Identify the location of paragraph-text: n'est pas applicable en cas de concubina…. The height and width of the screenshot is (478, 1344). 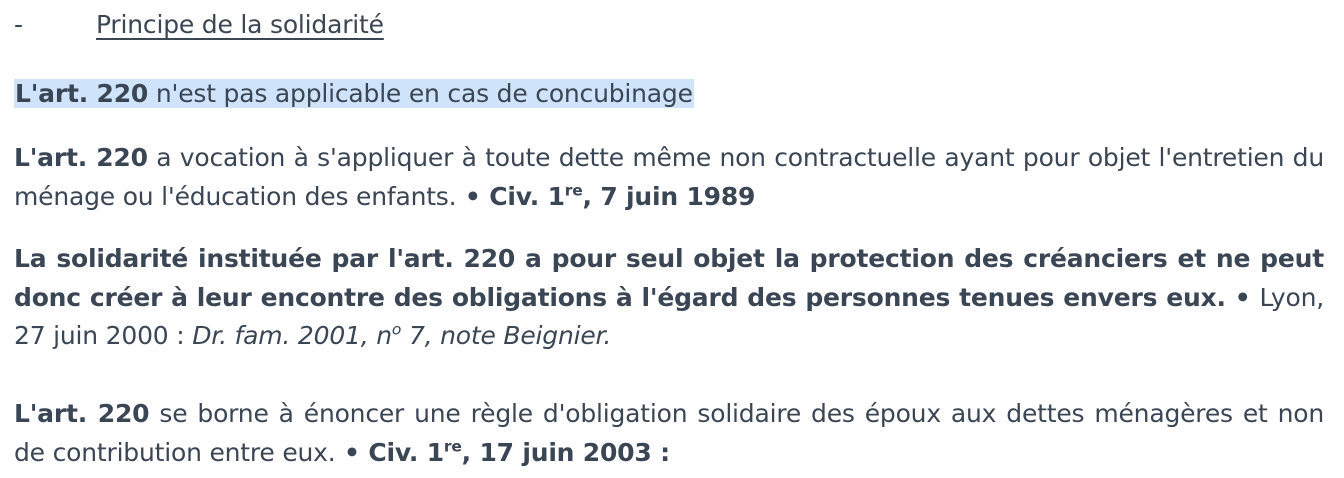
(420, 93).